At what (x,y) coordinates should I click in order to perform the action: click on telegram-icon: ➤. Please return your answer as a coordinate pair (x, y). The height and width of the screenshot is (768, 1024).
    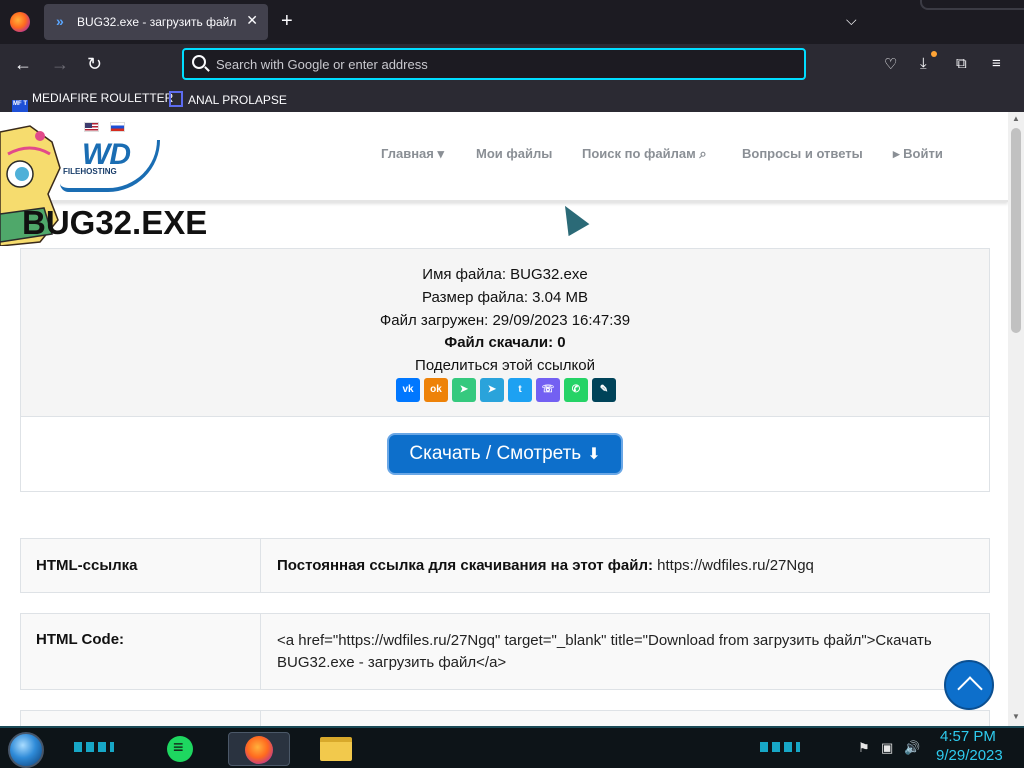
    Looking at the image, I should click on (492, 390).